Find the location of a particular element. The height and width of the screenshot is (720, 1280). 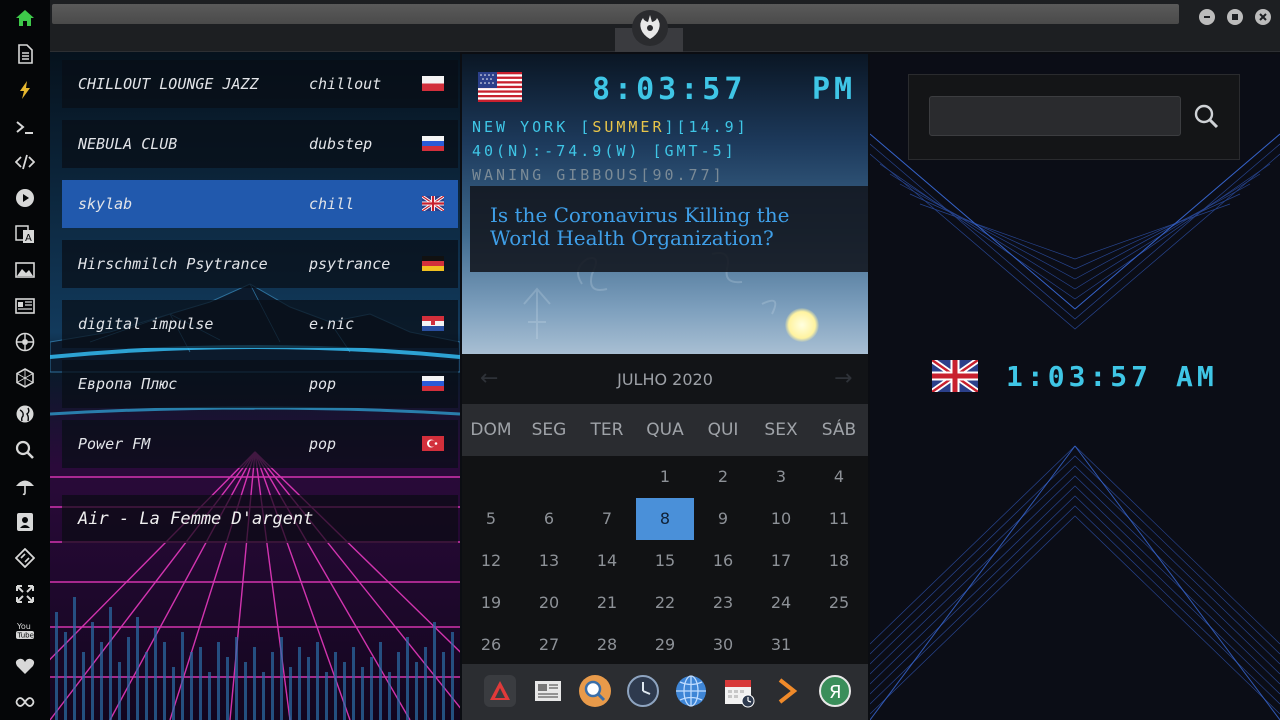

calendar-day: 17 is located at coordinates (781, 561).